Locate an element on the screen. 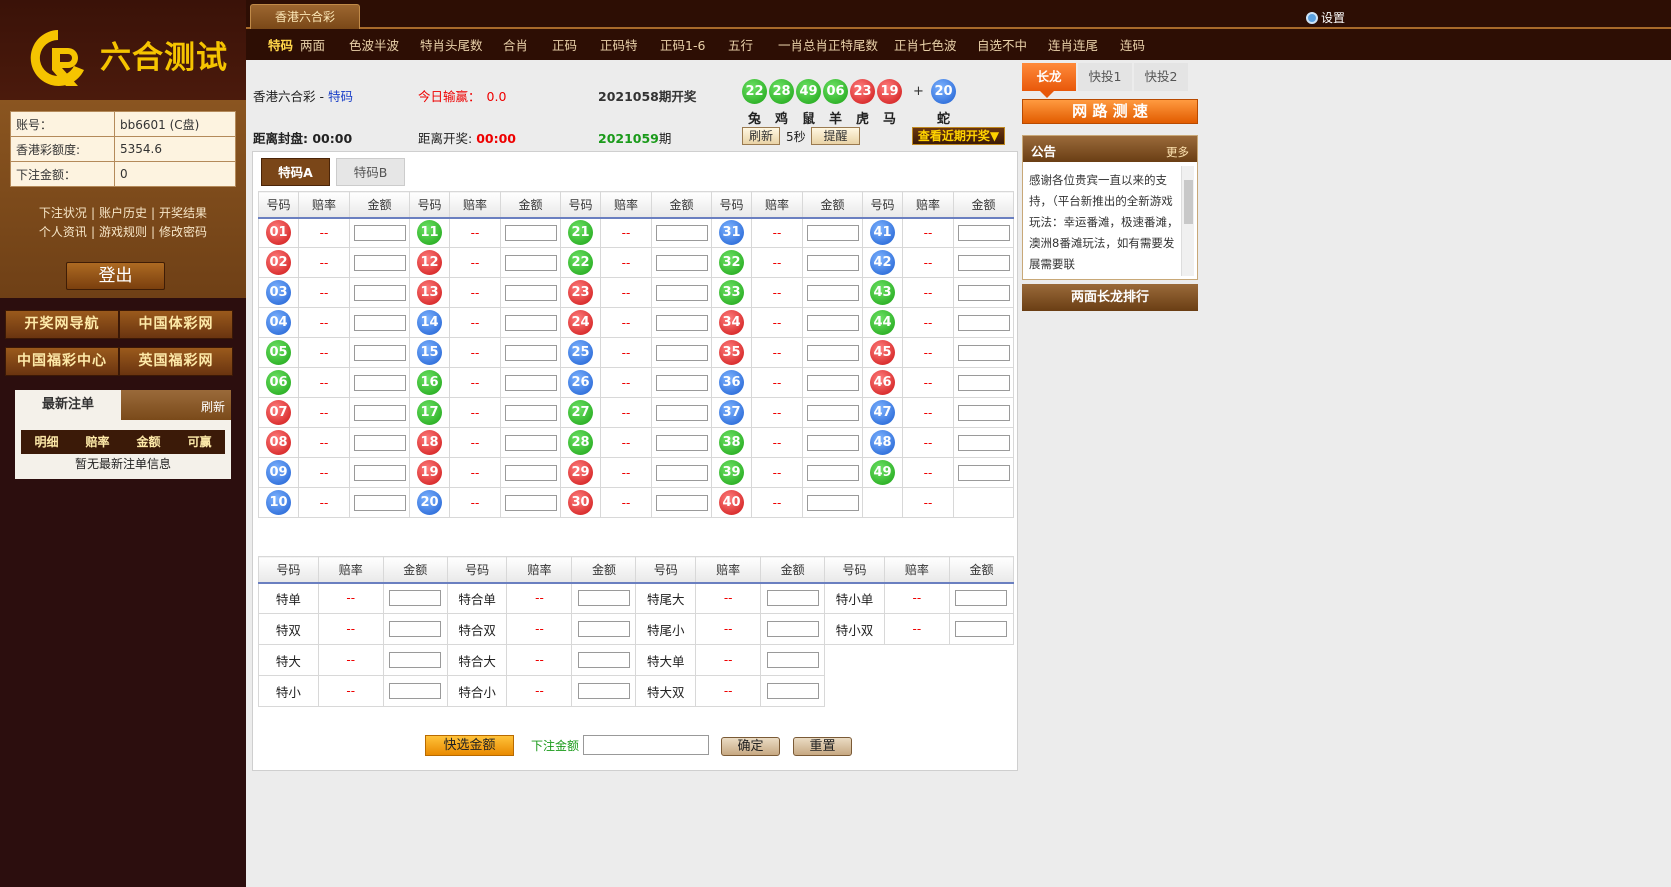  refresh-button: 刷新 is located at coordinates (761, 136).